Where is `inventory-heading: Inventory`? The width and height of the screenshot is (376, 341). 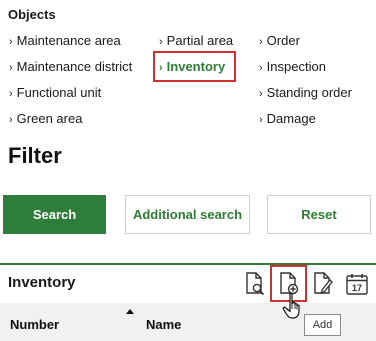 inventory-heading: Inventory is located at coordinates (42, 282).